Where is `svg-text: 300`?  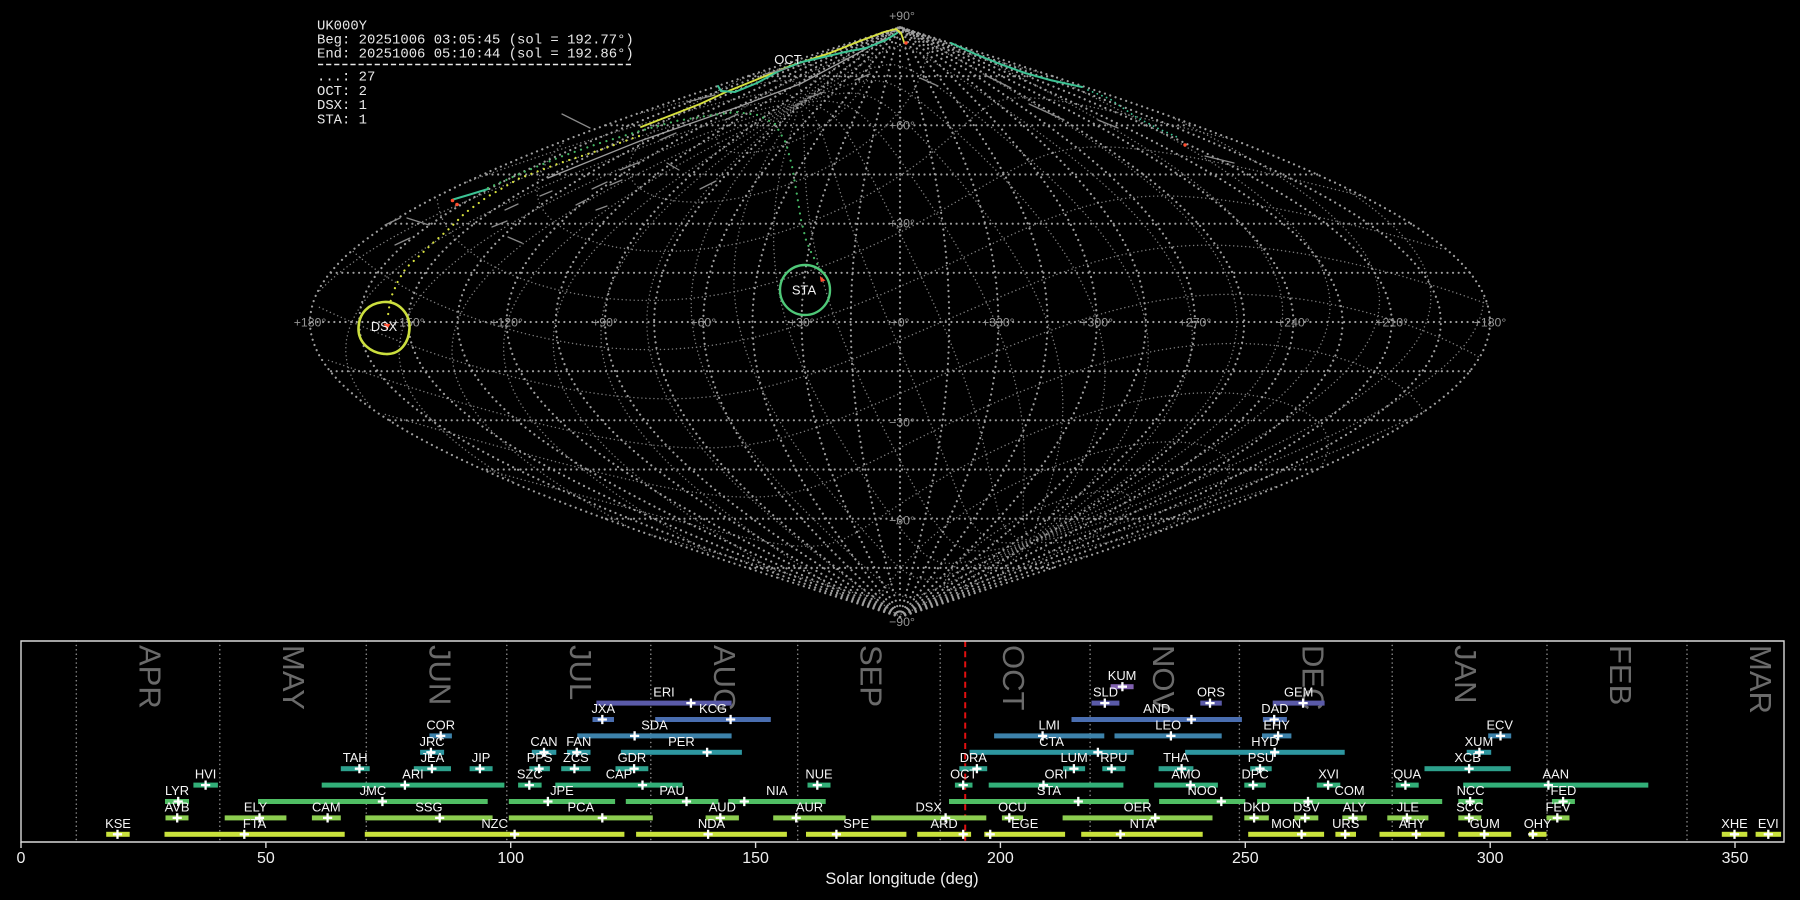
svg-text: 300 is located at coordinates (1490, 858).